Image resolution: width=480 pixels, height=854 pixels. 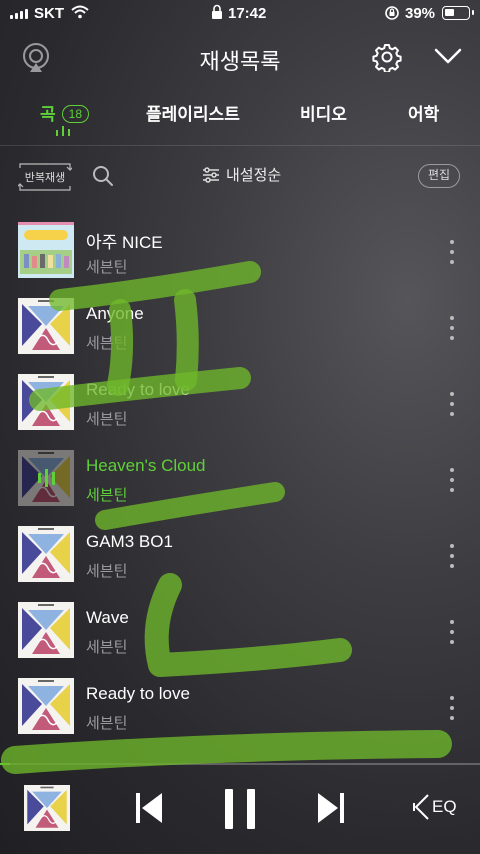 What do you see at coordinates (124, 242) in the screenshot?
I see `song-title: 아주 NICE` at bounding box center [124, 242].